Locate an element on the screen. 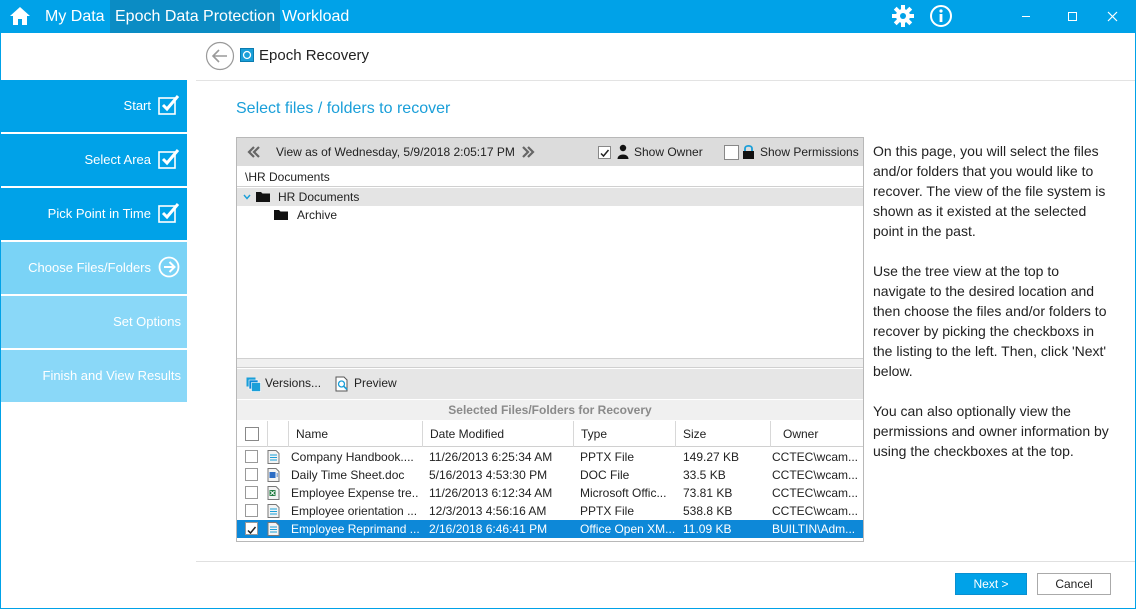 The height and width of the screenshot is (609, 1136). step-label: Set Options is located at coordinates (147, 321).